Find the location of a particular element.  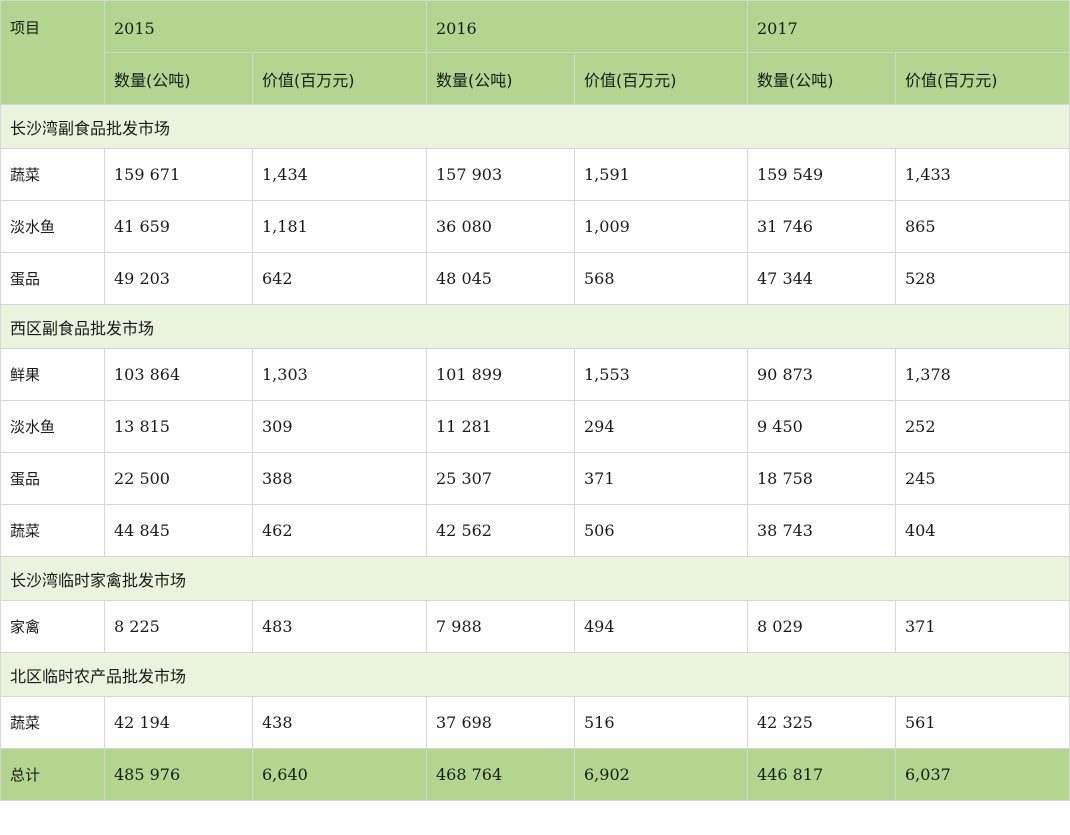

section-row: 西区副食品批发市场 is located at coordinates (535, 326).